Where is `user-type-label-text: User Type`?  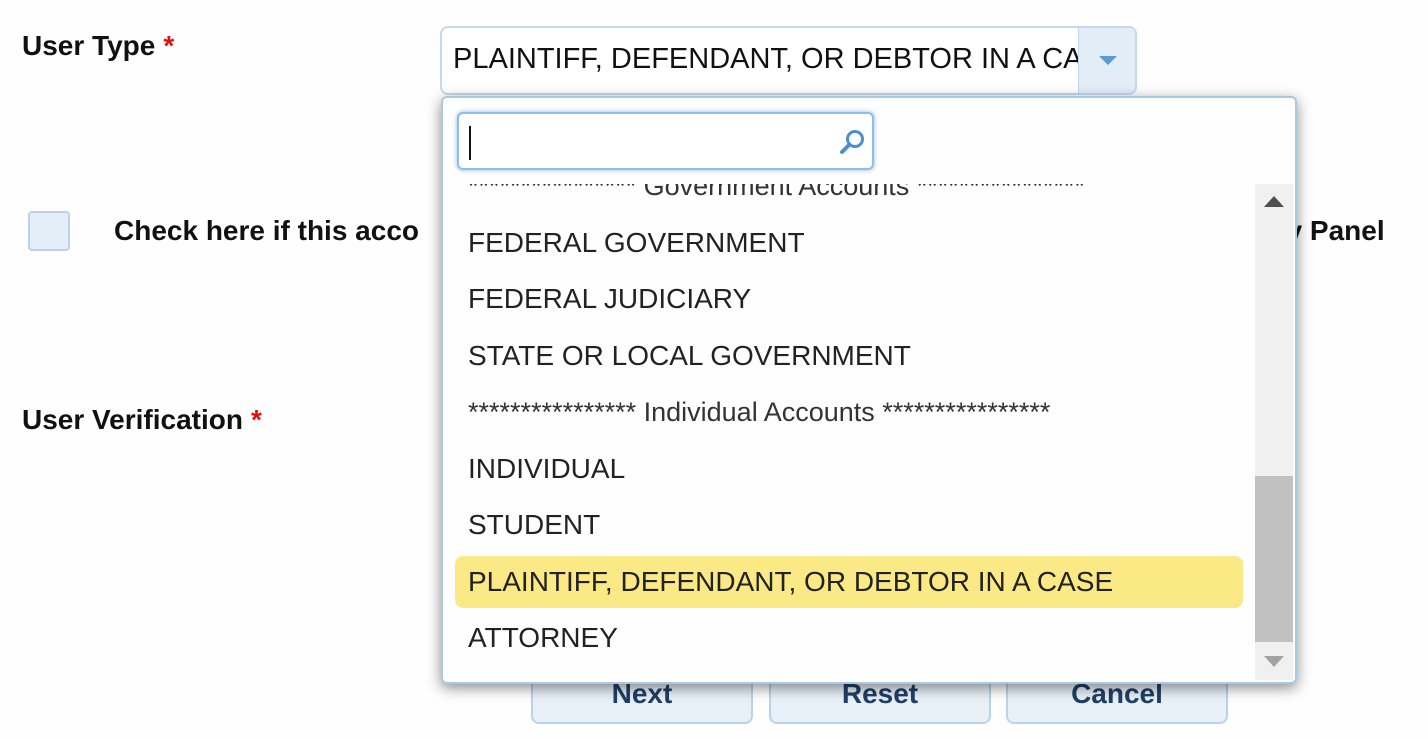 user-type-label-text: User Type is located at coordinates (89, 45).